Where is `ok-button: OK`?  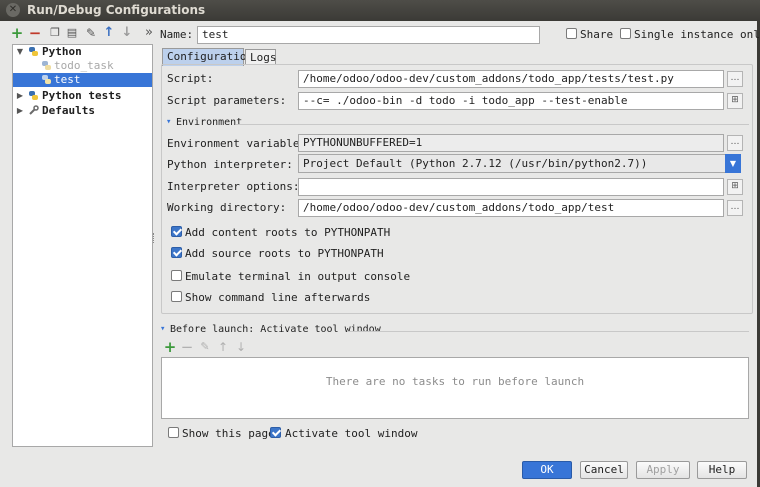
ok-button: OK is located at coordinates (547, 470).